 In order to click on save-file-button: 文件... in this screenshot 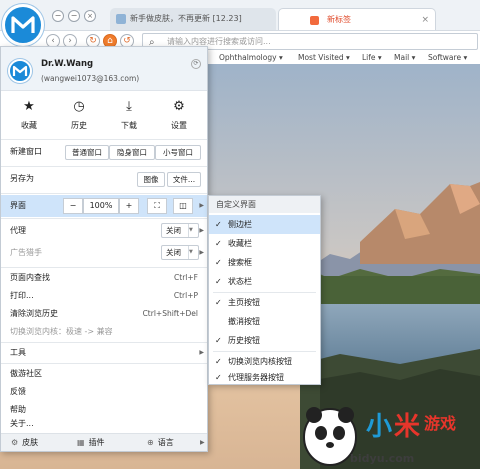, I will do `click(184, 179)`.